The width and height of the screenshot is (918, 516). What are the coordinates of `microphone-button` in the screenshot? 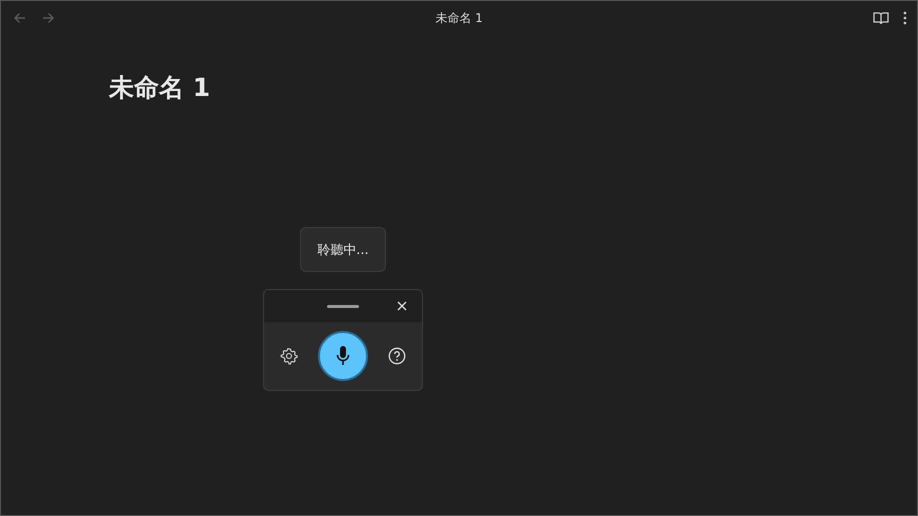 It's located at (343, 356).